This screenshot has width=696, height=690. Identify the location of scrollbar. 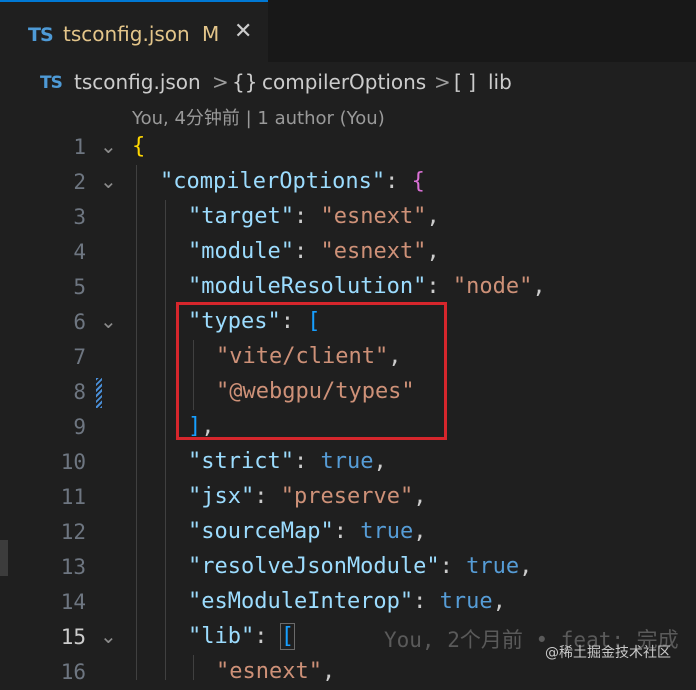
(4, 558).